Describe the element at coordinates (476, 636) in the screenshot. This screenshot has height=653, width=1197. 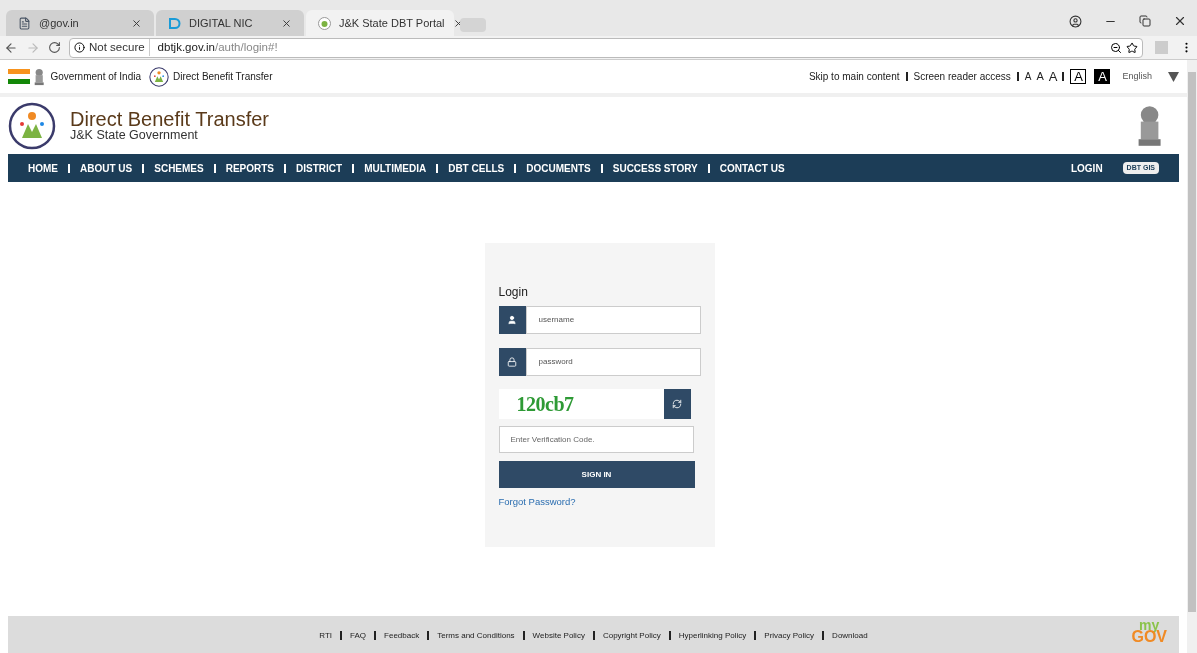
I see `footer-link: Terms and Conditions` at that location.